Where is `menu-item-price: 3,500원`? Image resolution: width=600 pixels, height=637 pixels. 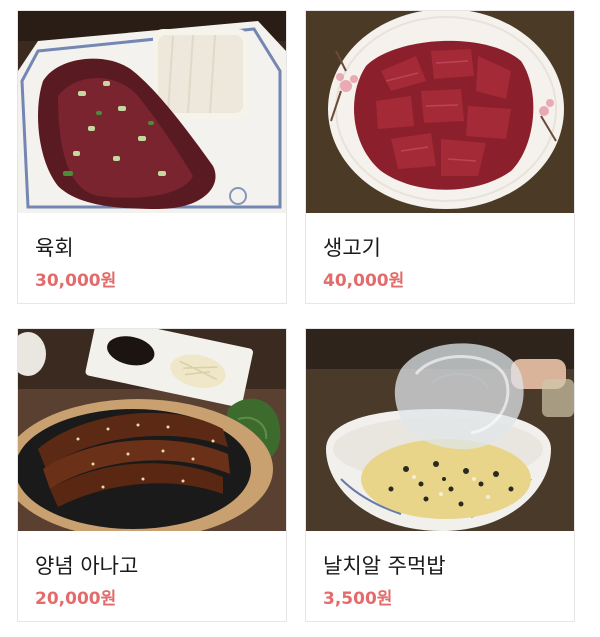
menu-item-price: 3,500원 is located at coordinates (358, 599).